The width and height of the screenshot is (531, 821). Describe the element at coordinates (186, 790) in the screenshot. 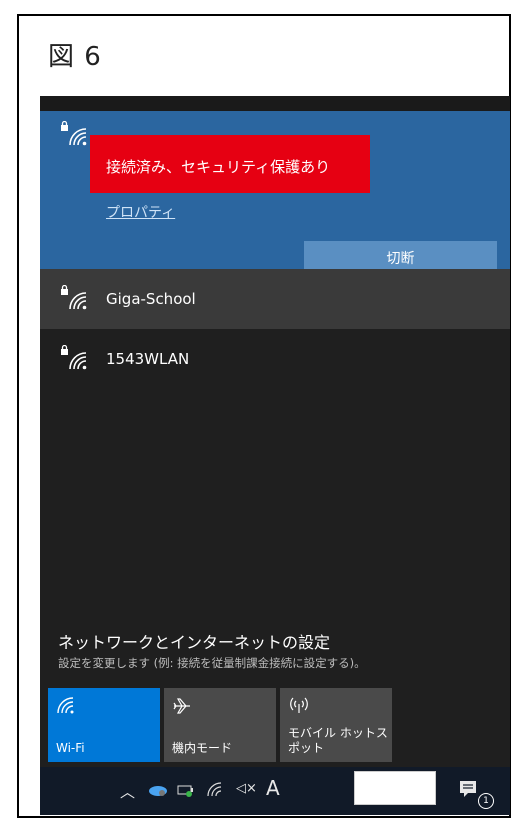

I see `battery-icon` at that location.